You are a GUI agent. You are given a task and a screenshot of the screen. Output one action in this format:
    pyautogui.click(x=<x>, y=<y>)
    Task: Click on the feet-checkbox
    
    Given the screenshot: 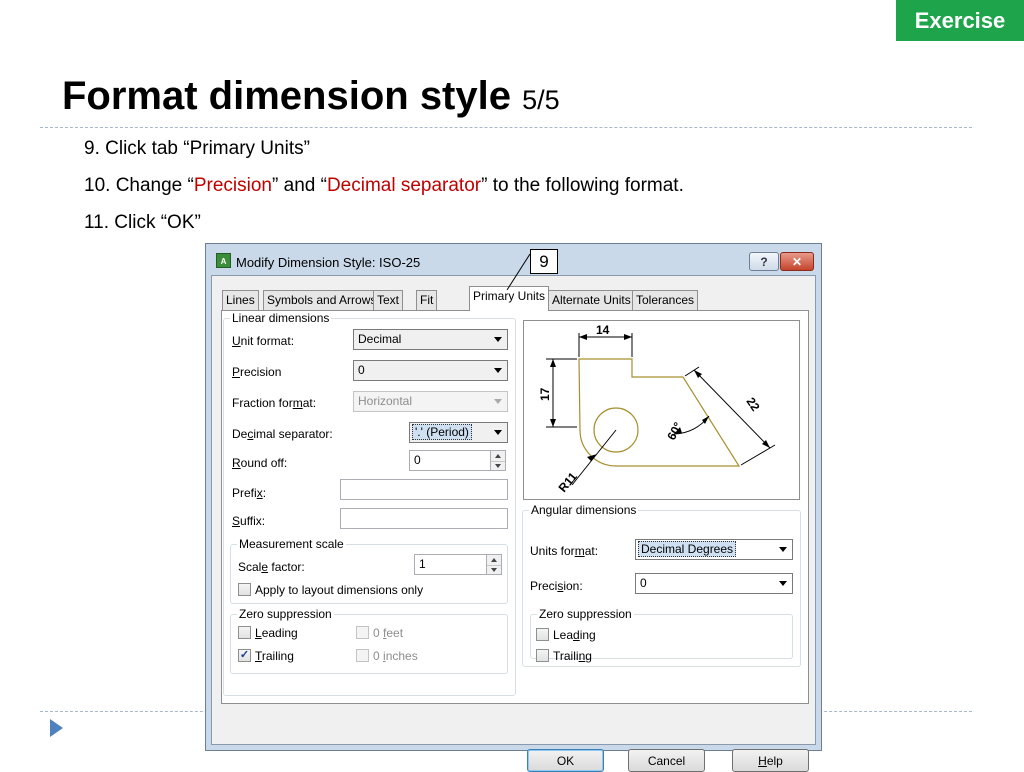 What is the action you would take?
    pyautogui.click(x=362, y=632)
    